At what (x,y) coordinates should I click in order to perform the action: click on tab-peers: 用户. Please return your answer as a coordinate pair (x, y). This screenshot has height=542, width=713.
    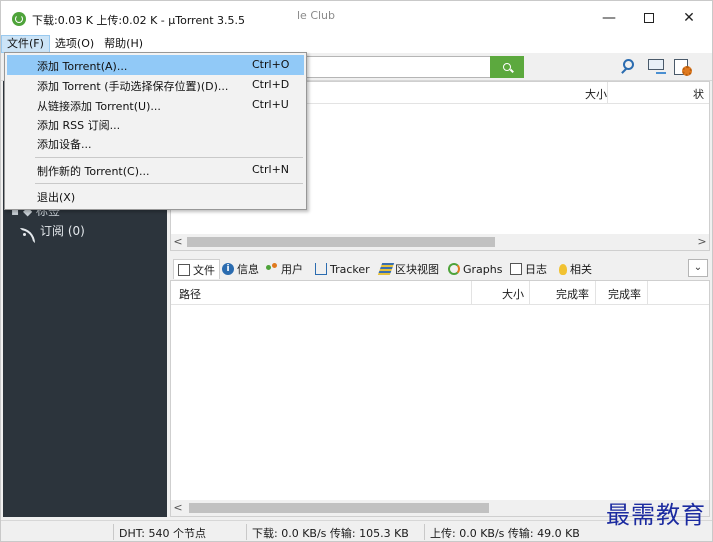
    Looking at the image, I should click on (284, 269).